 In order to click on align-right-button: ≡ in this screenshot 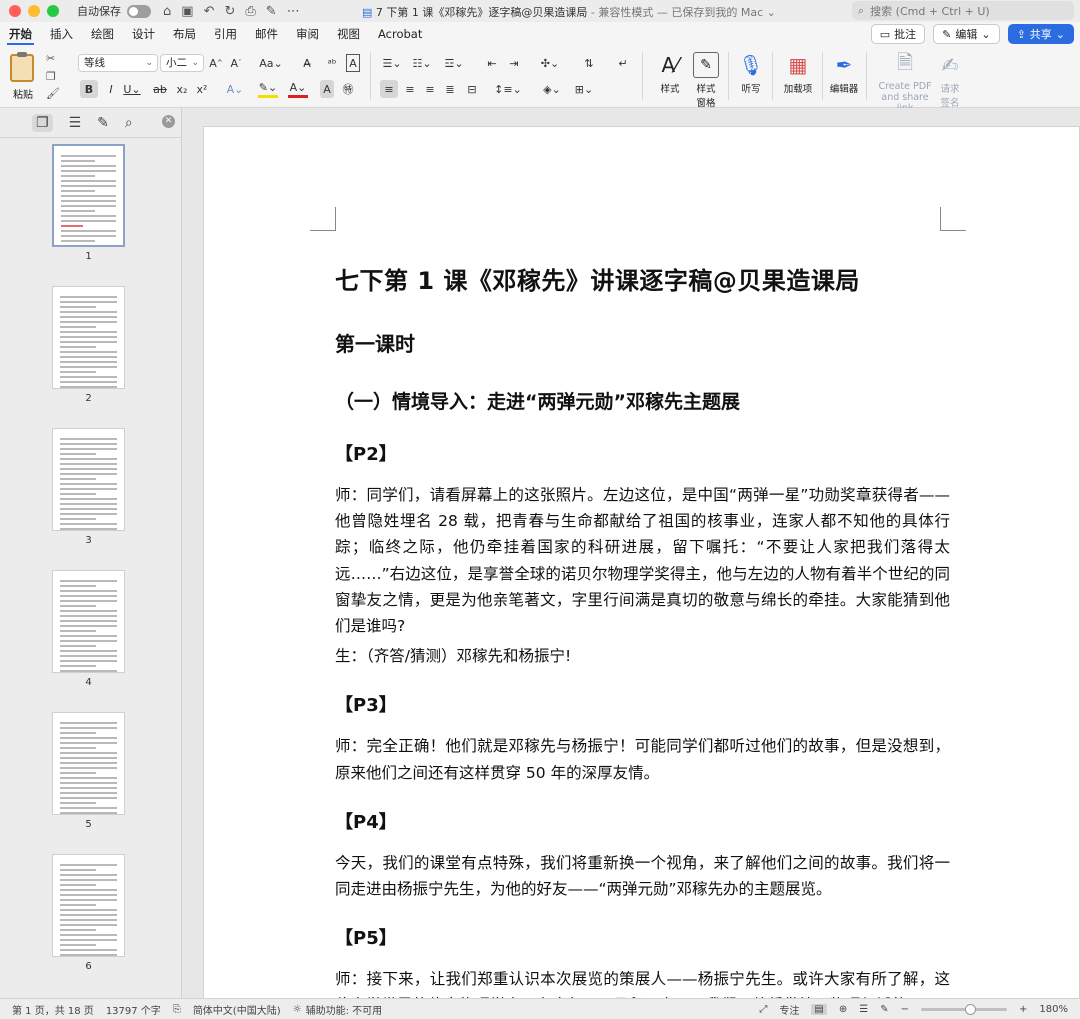, I will do `click(430, 89)`.